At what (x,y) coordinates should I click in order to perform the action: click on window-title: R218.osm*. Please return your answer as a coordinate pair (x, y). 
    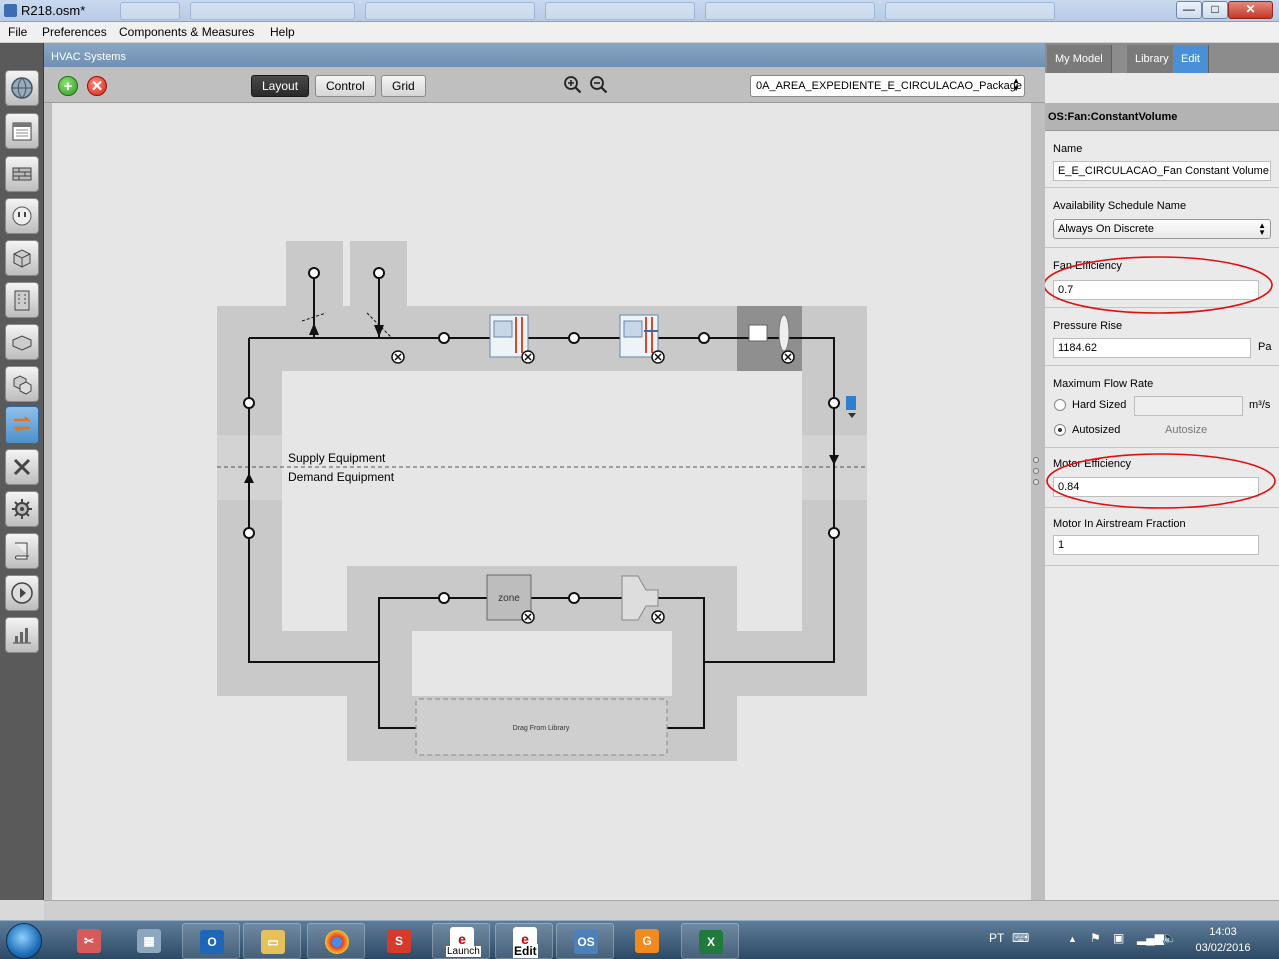
    Looking at the image, I should click on (53, 10).